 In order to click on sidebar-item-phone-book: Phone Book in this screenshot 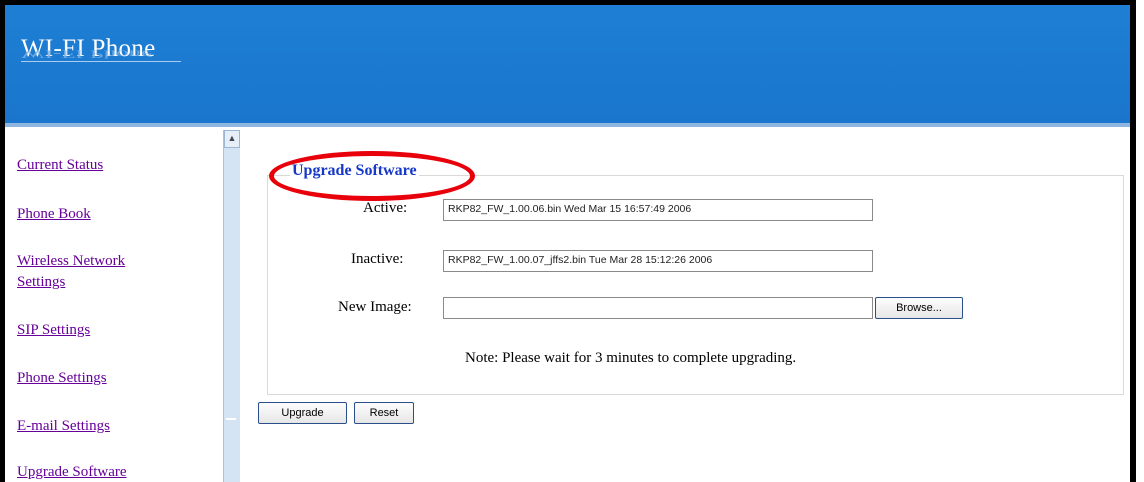, I will do `click(54, 214)`.